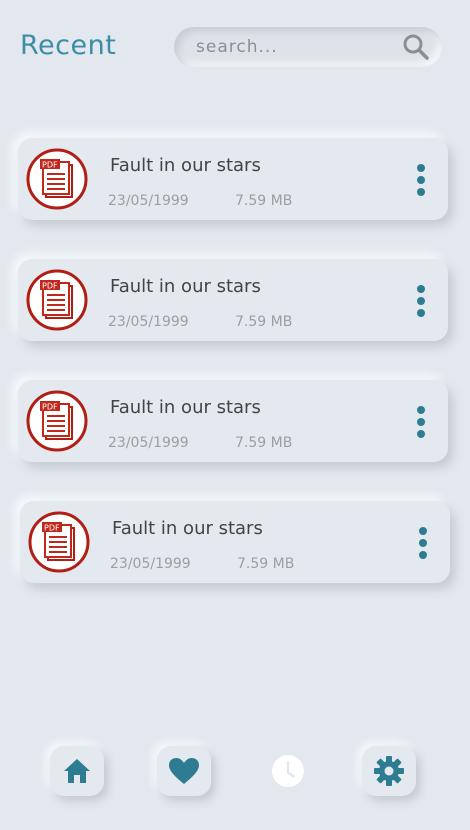  I want to click on page-title: Recent, so click(68, 45).